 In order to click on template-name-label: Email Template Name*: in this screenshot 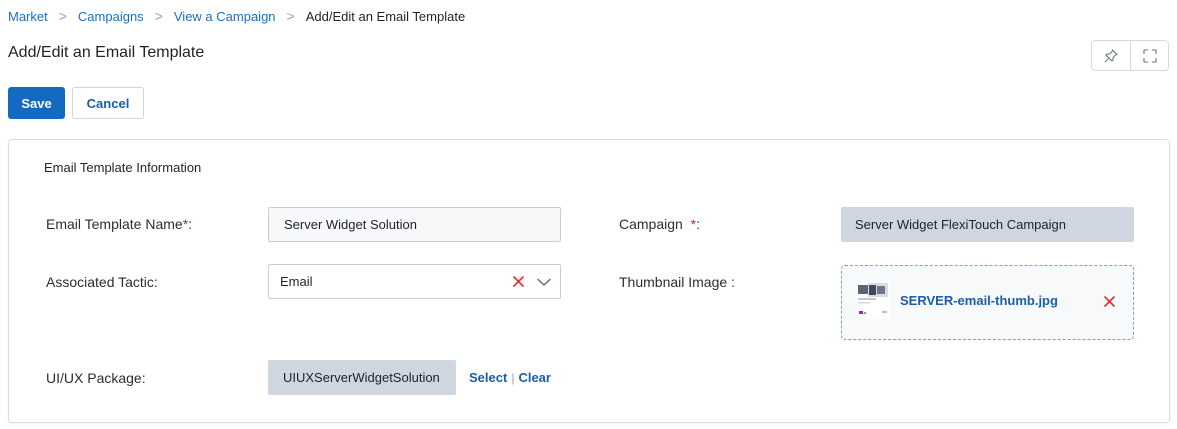, I will do `click(119, 224)`.